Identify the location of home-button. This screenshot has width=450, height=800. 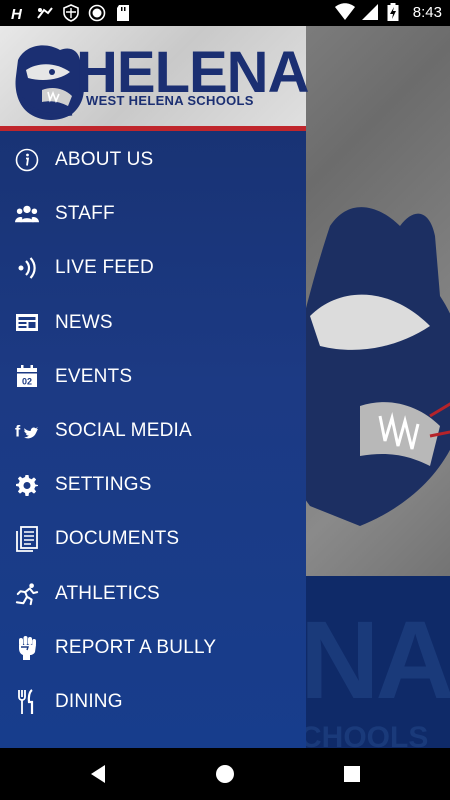
(225, 774).